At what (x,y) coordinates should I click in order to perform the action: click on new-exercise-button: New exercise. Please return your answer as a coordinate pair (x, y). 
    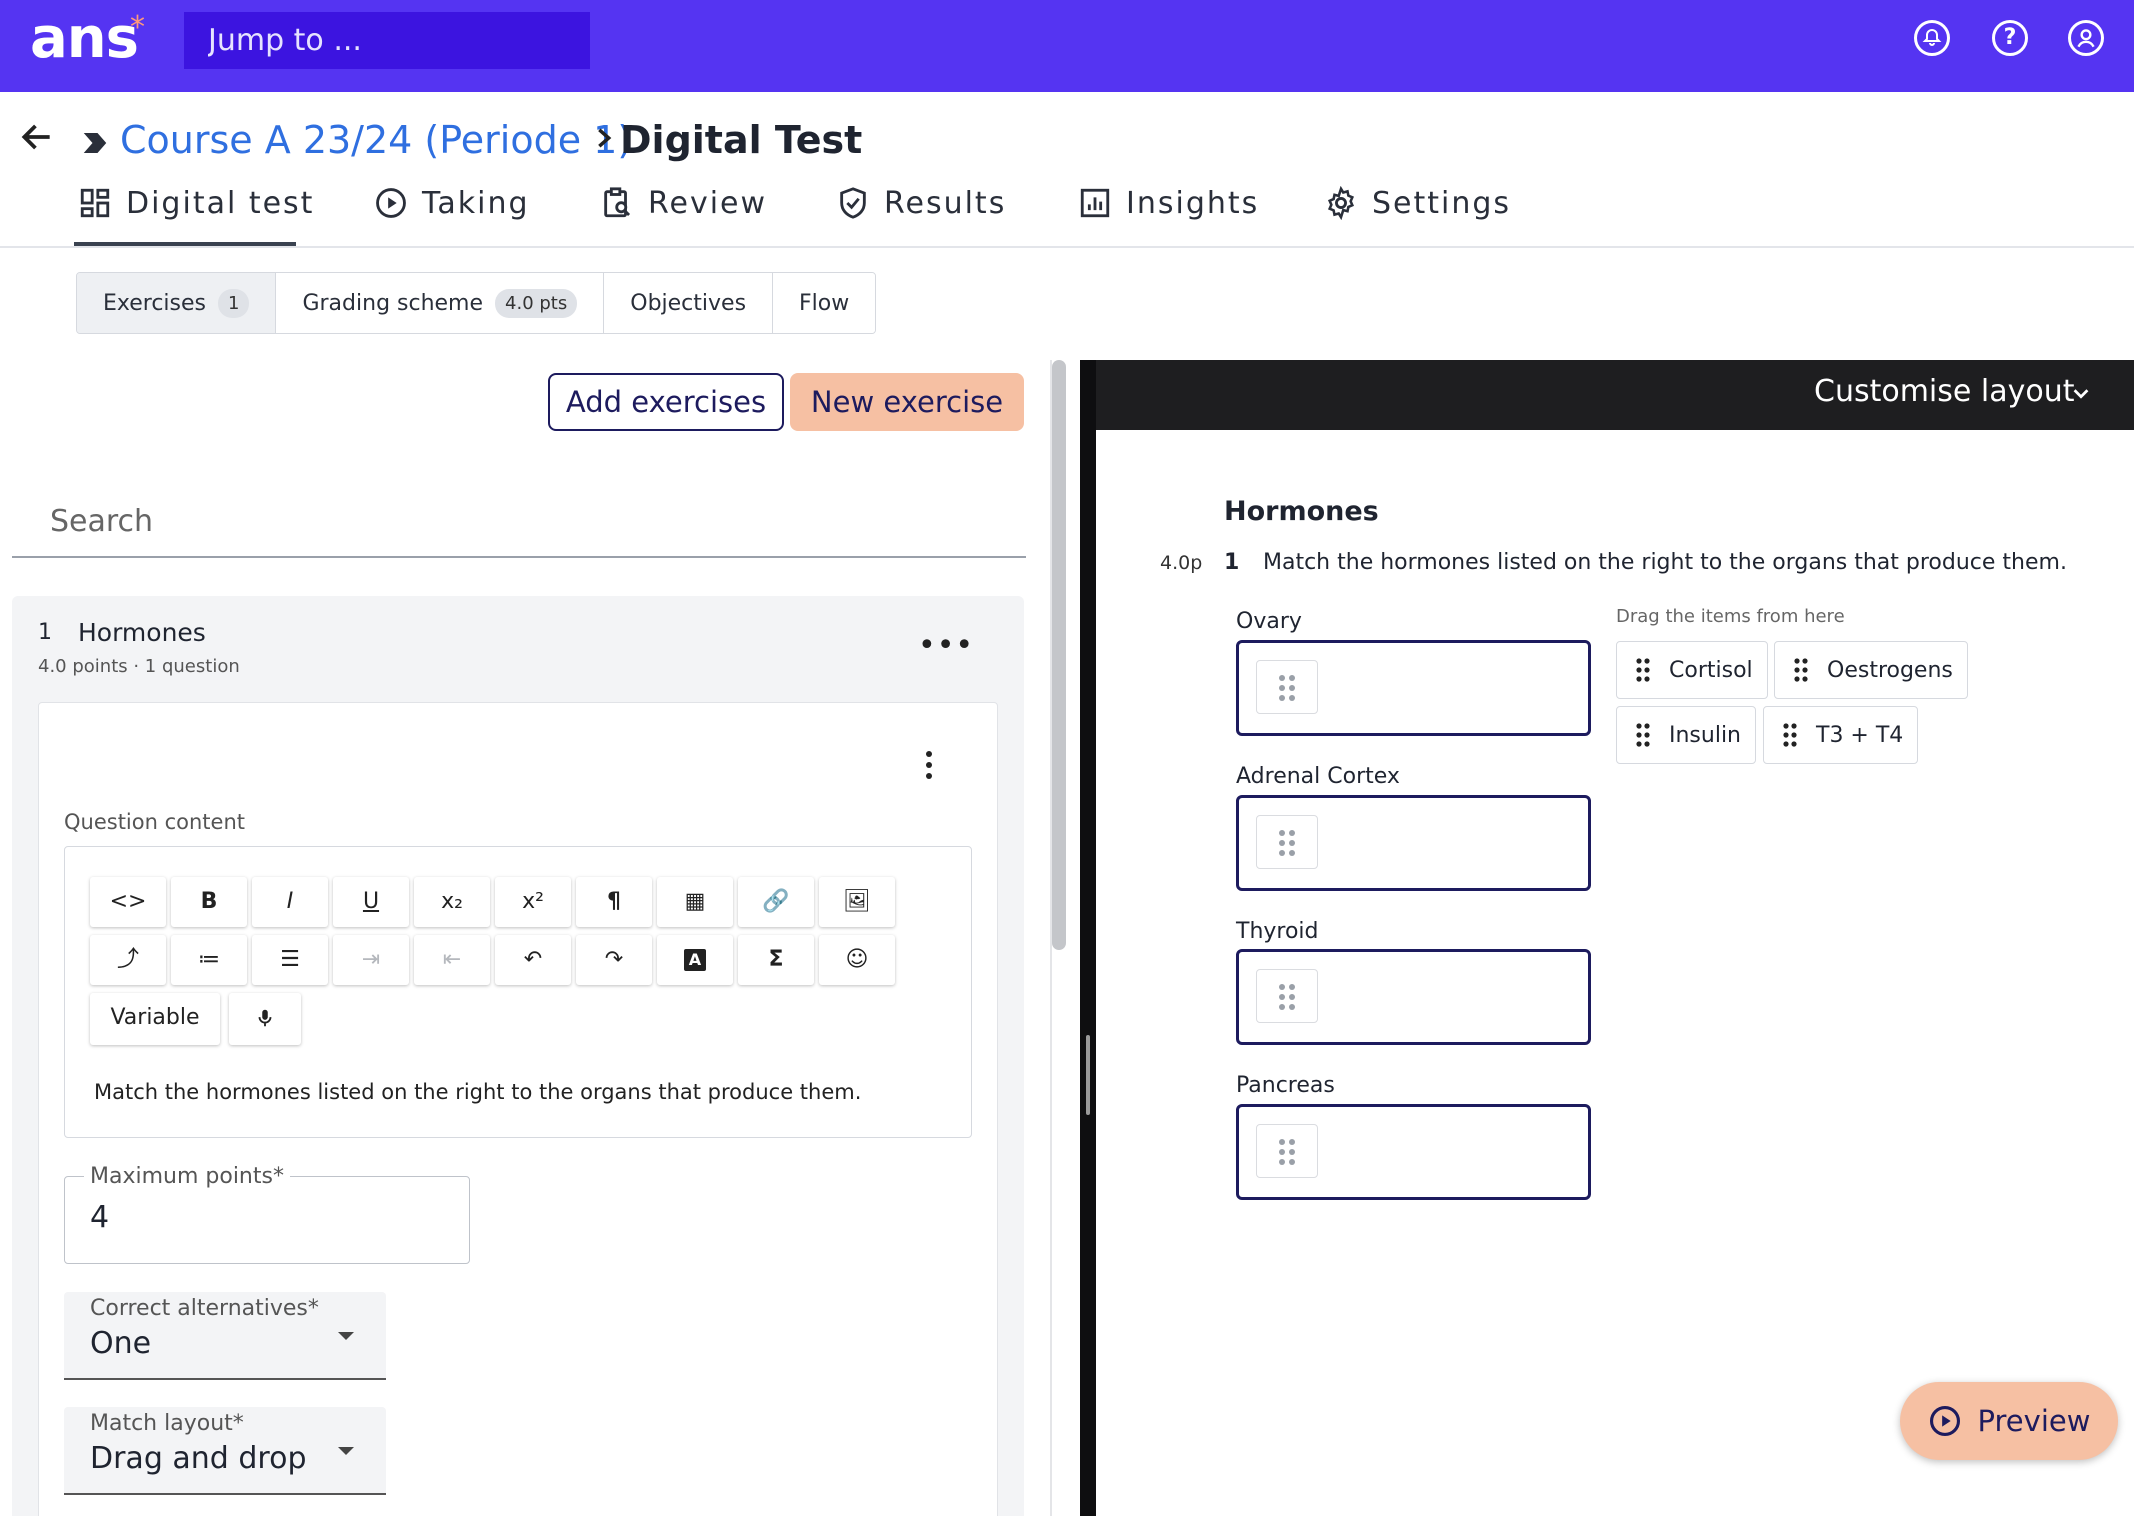
    Looking at the image, I should click on (907, 402).